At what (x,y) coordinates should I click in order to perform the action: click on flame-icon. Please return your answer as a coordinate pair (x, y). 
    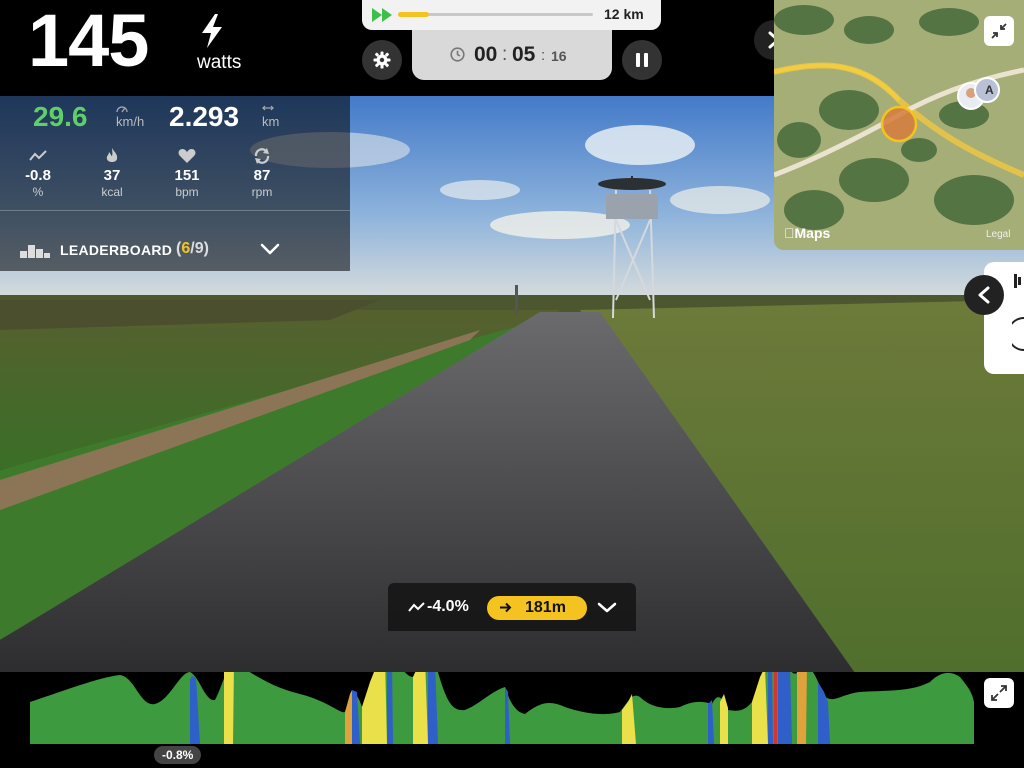
    Looking at the image, I should click on (112, 155).